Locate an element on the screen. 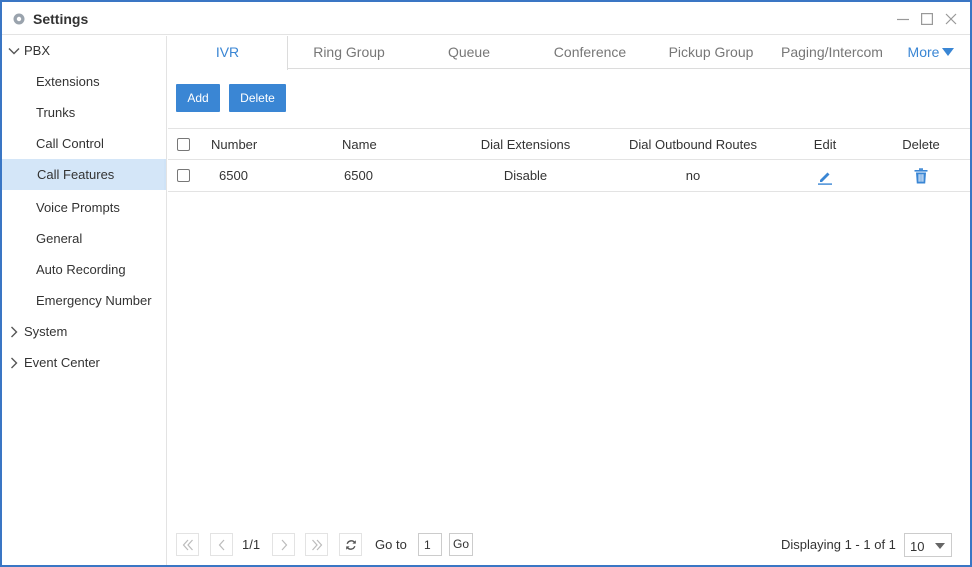 The width and height of the screenshot is (972, 567). tab-label: Pickup Group is located at coordinates (711, 52).